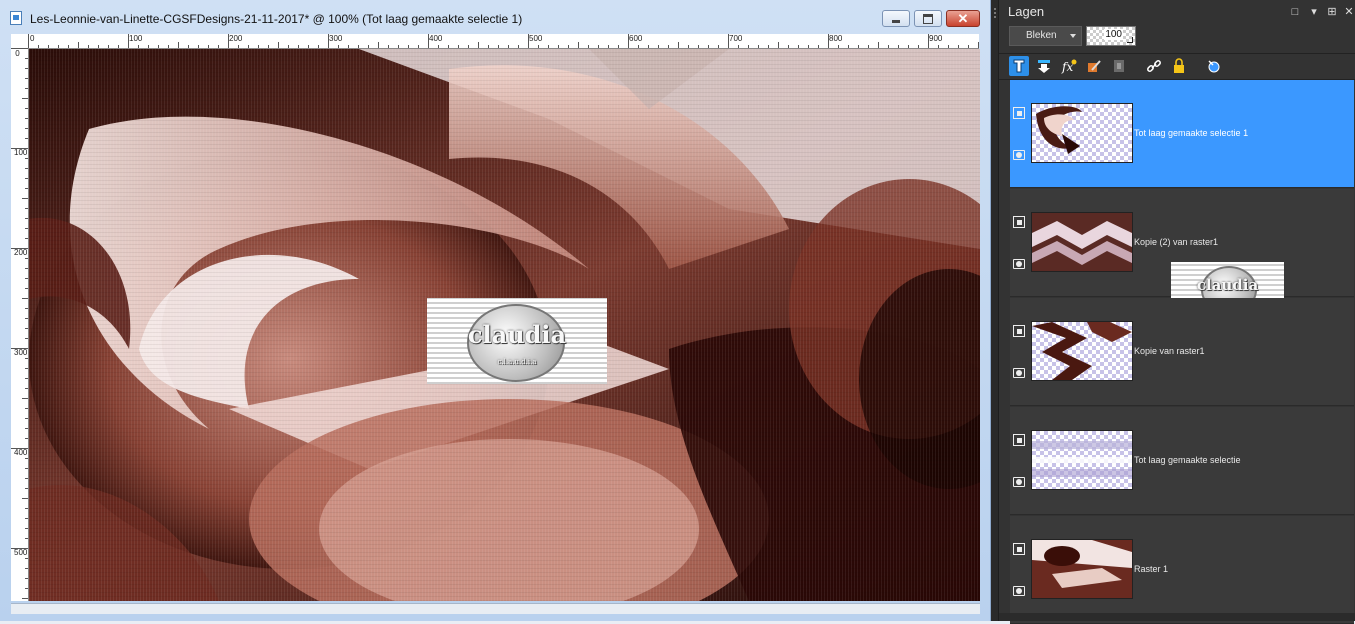 Image resolution: width=1355 pixels, height=624 pixels. Describe the element at coordinates (21, 552) in the screenshot. I see `ruler-left-label: 500` at that location.